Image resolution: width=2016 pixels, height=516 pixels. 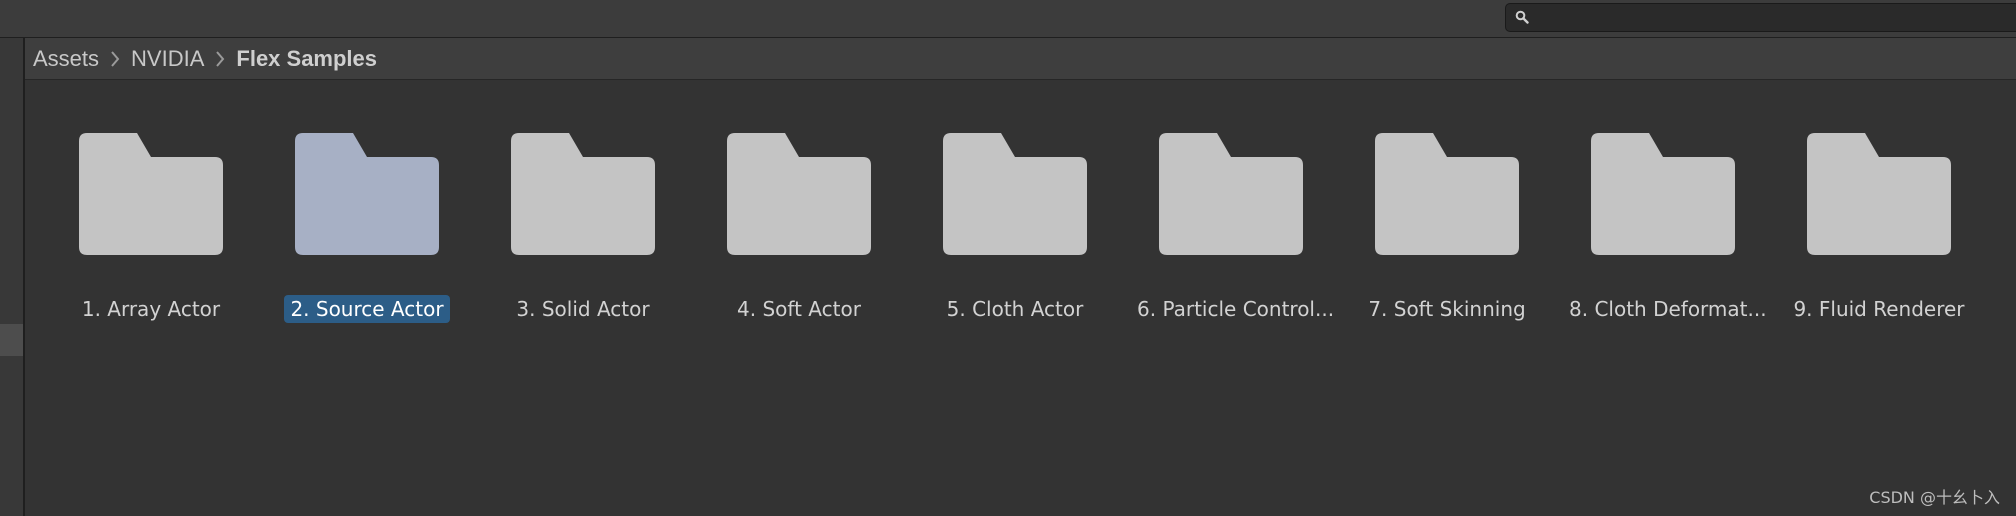 What do you see at coordinates (1020, 59) in the screenshot?
I see `breadcrumb: Assets NVIDIA Flex Samples` at bounding box center [1020, 59].